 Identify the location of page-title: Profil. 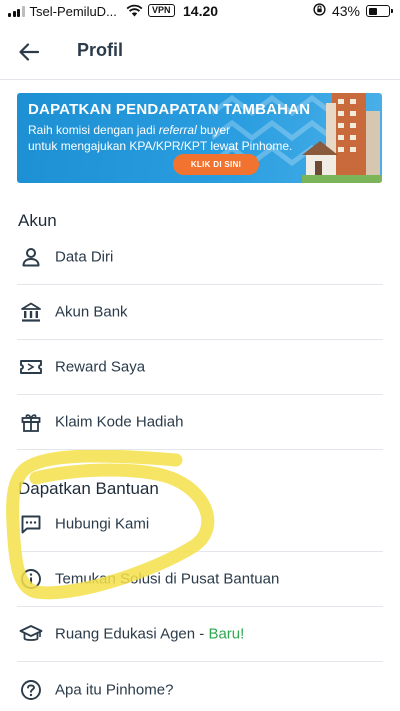
(100, 50).